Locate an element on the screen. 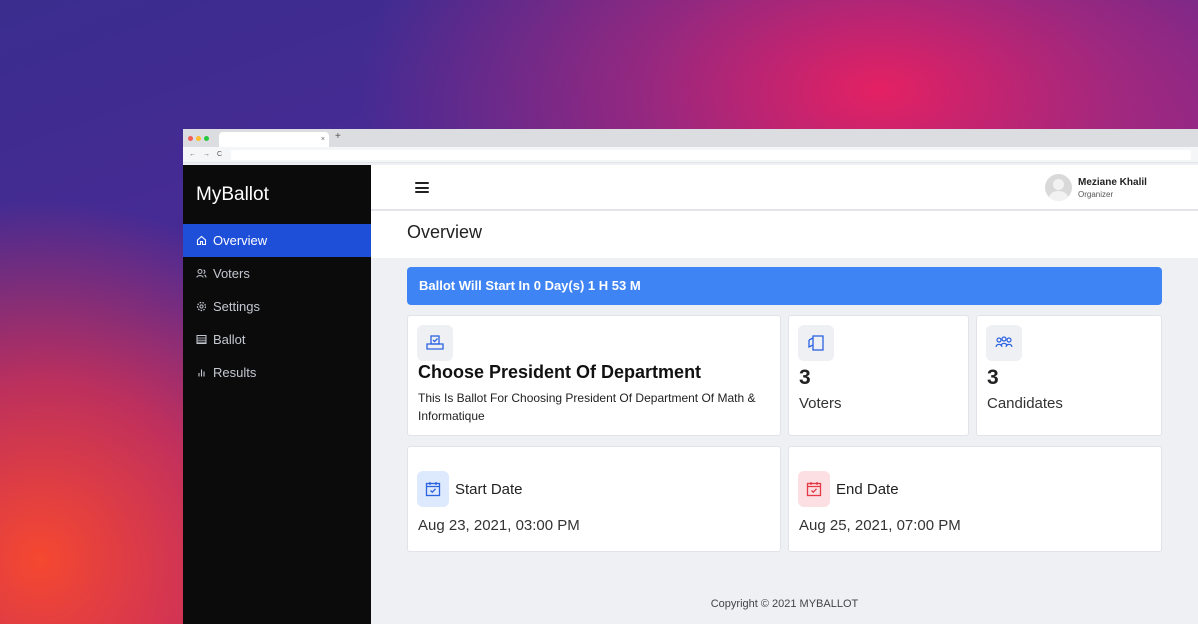  candidates-count: 3 is located at coordinates (993, 377).